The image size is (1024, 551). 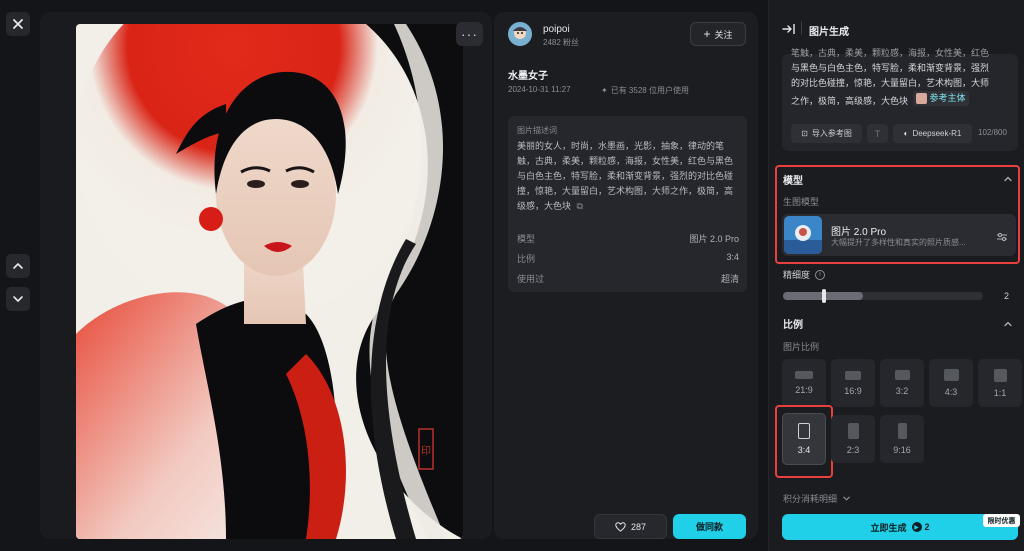 I want to click on detail-label-row: 精细度 i, so click(x=804, y=274).